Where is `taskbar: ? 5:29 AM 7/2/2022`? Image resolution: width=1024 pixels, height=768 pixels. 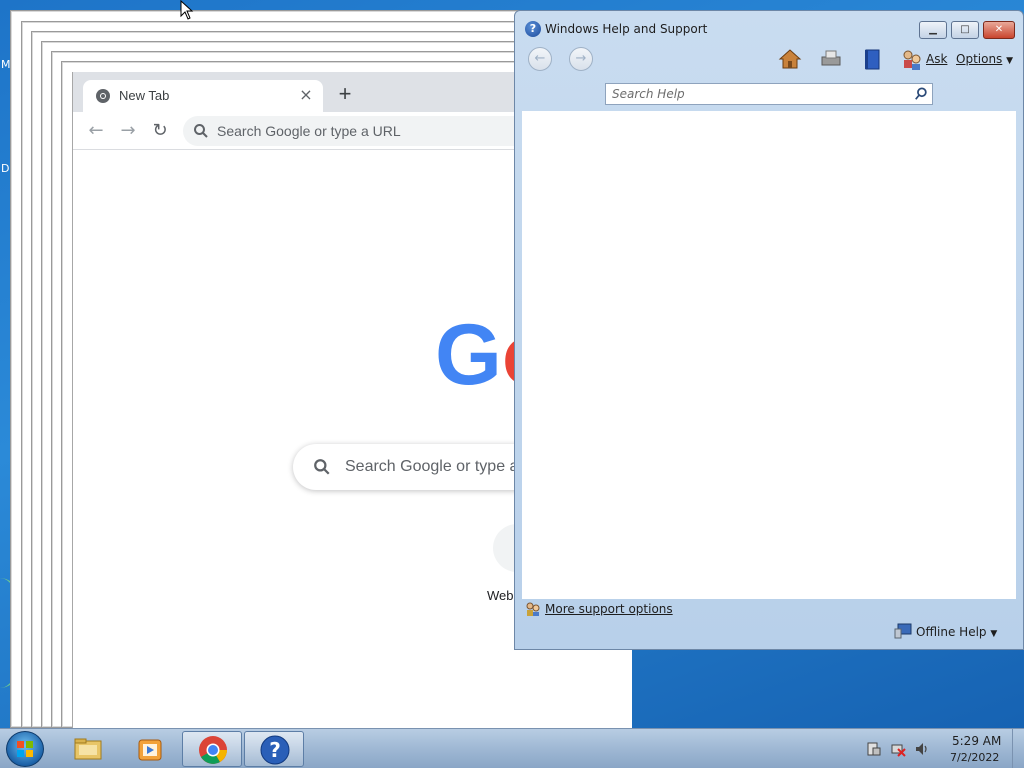 taskbar: ? 5:29 AM 7/2/2022 is located at coordinates (512, 748).